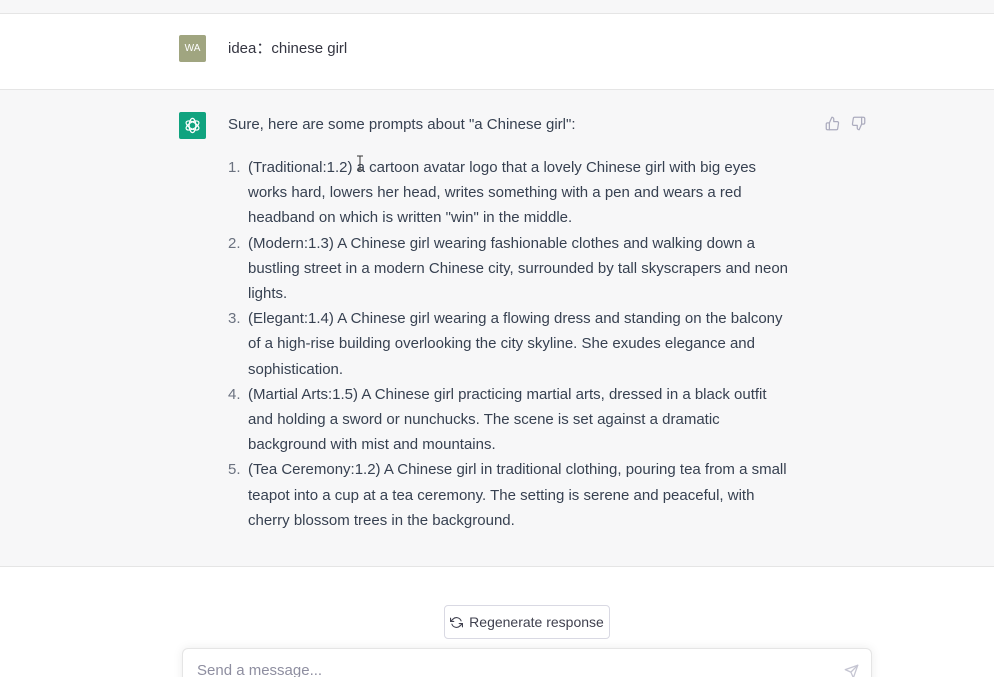  Describe the element at coordinates (381, 520) in the screenshot. I see `list-item-line: cherry blossom trees in the background.` at that location.